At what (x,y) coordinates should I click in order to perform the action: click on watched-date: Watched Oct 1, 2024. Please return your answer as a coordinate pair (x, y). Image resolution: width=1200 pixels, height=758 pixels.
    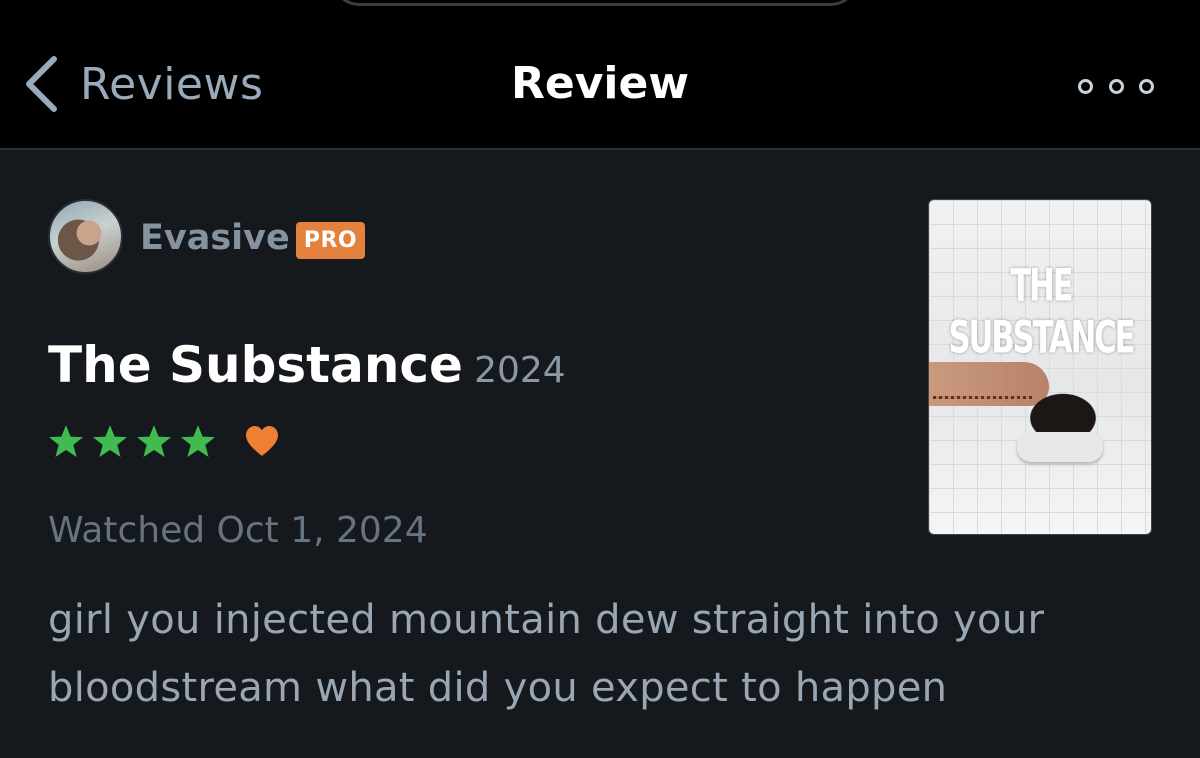
    Looking at the image, I should click on (238, 530).